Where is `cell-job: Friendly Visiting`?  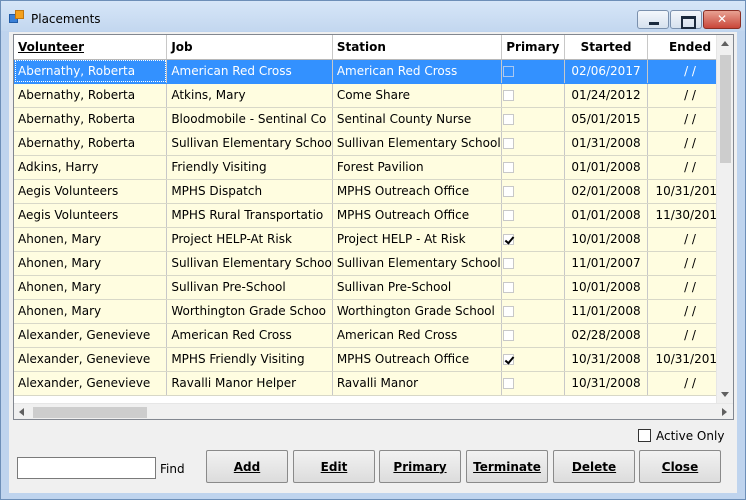 cell-job: Friendly Visiting is located at coordinates (249, 167).